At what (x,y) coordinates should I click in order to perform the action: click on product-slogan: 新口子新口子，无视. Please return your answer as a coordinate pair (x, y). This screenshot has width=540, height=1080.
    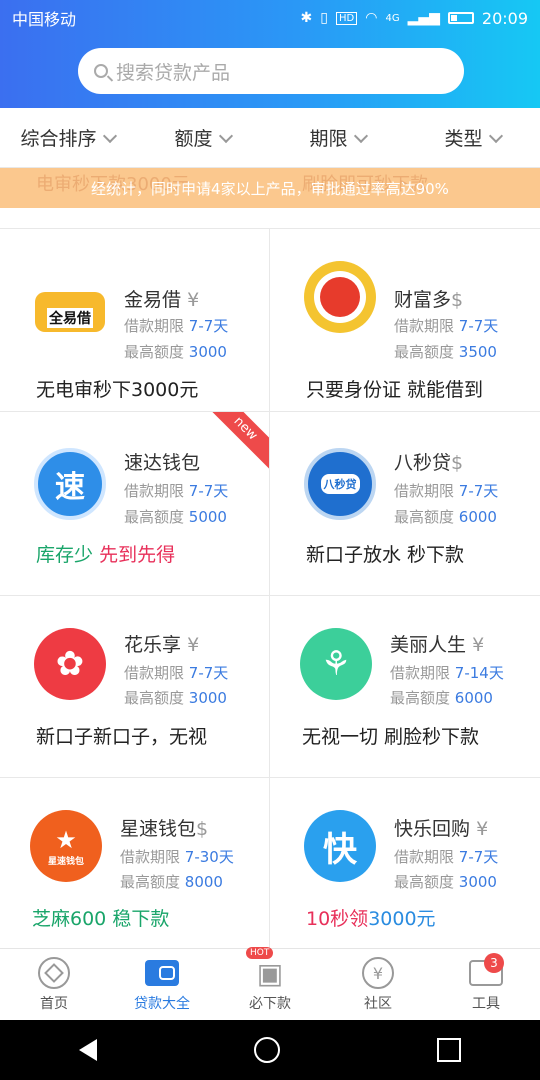
    Looking at the image, I should click on (122, 737).